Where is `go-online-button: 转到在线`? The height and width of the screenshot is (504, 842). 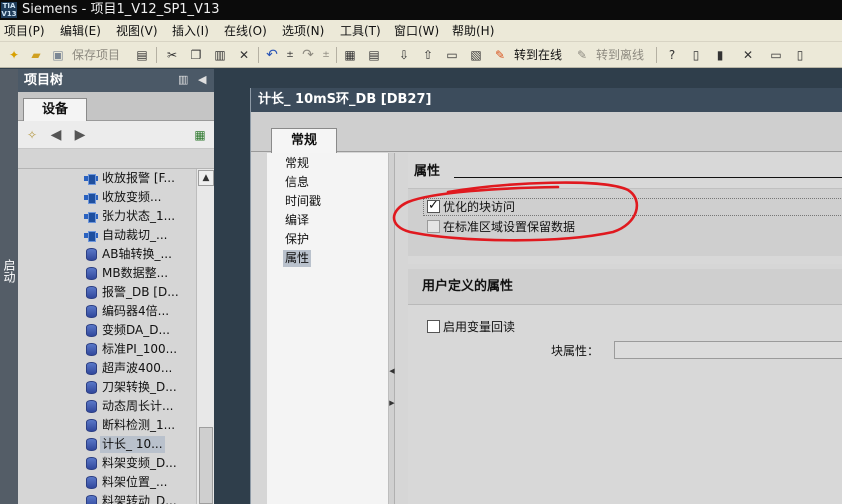 go-online-button: 转到在线 is located at coordinates (538, 55).